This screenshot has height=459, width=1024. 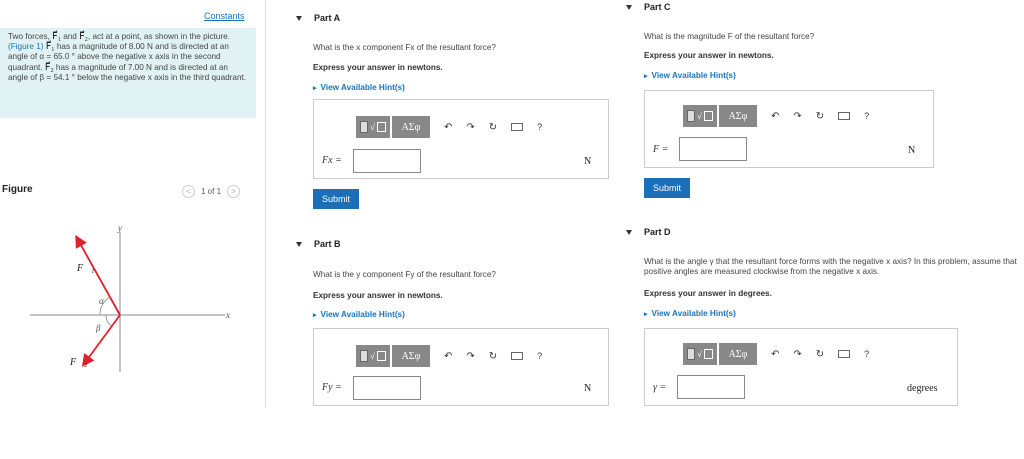 I want to click on problem-text: and, so click(x=70, y=36).